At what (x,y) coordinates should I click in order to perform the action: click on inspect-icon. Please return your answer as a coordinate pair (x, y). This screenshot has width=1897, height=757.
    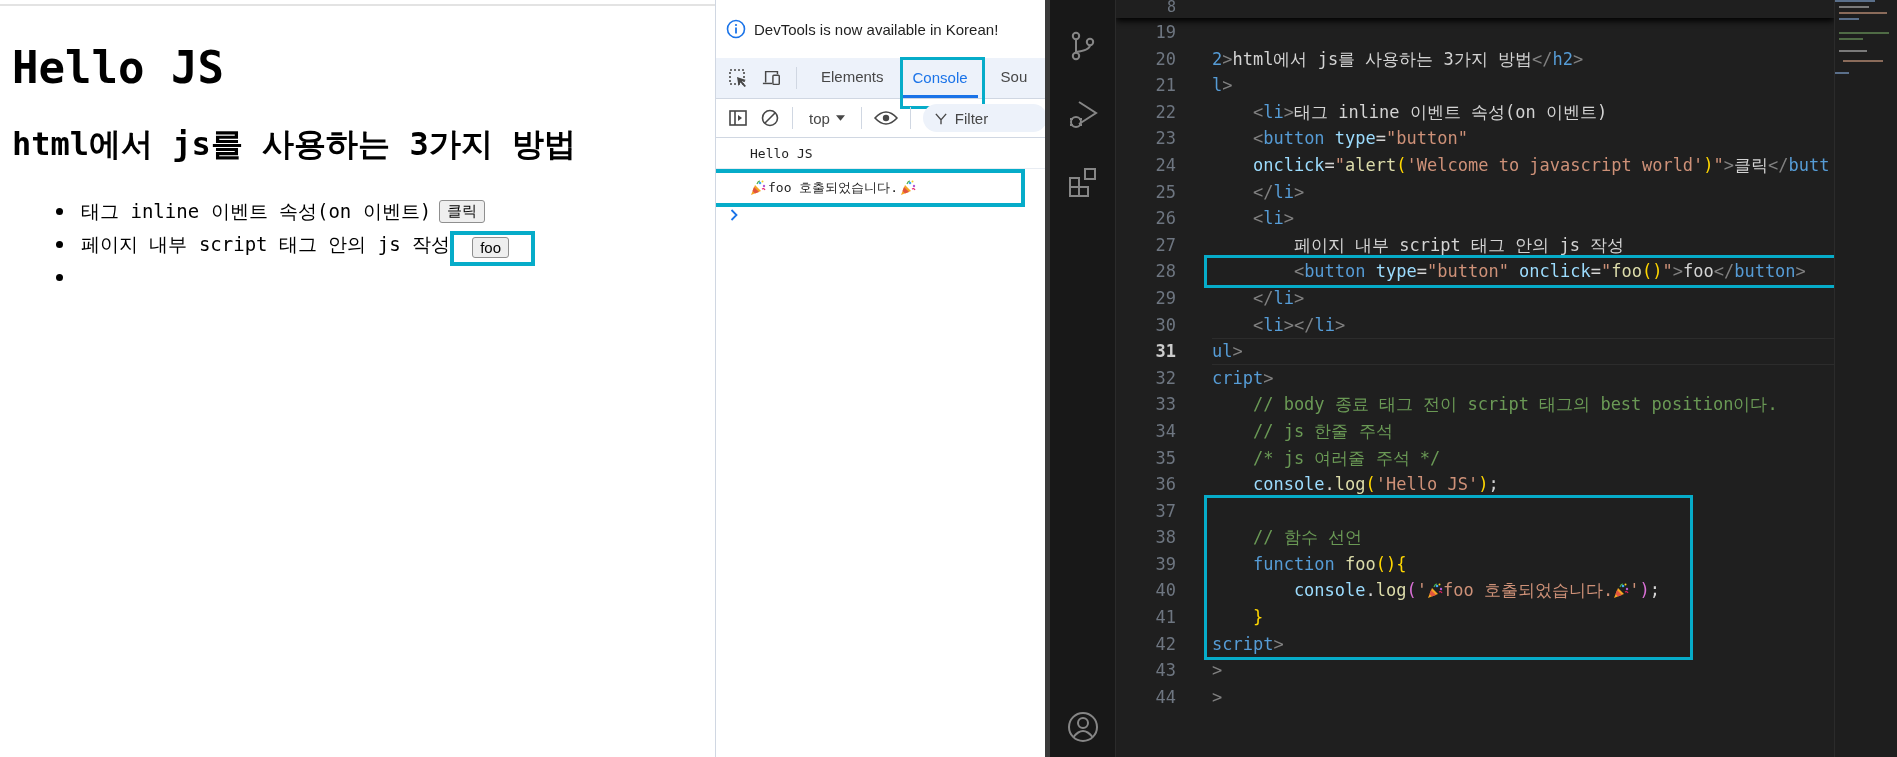
    Looking at the image, I should click on (738, 78).